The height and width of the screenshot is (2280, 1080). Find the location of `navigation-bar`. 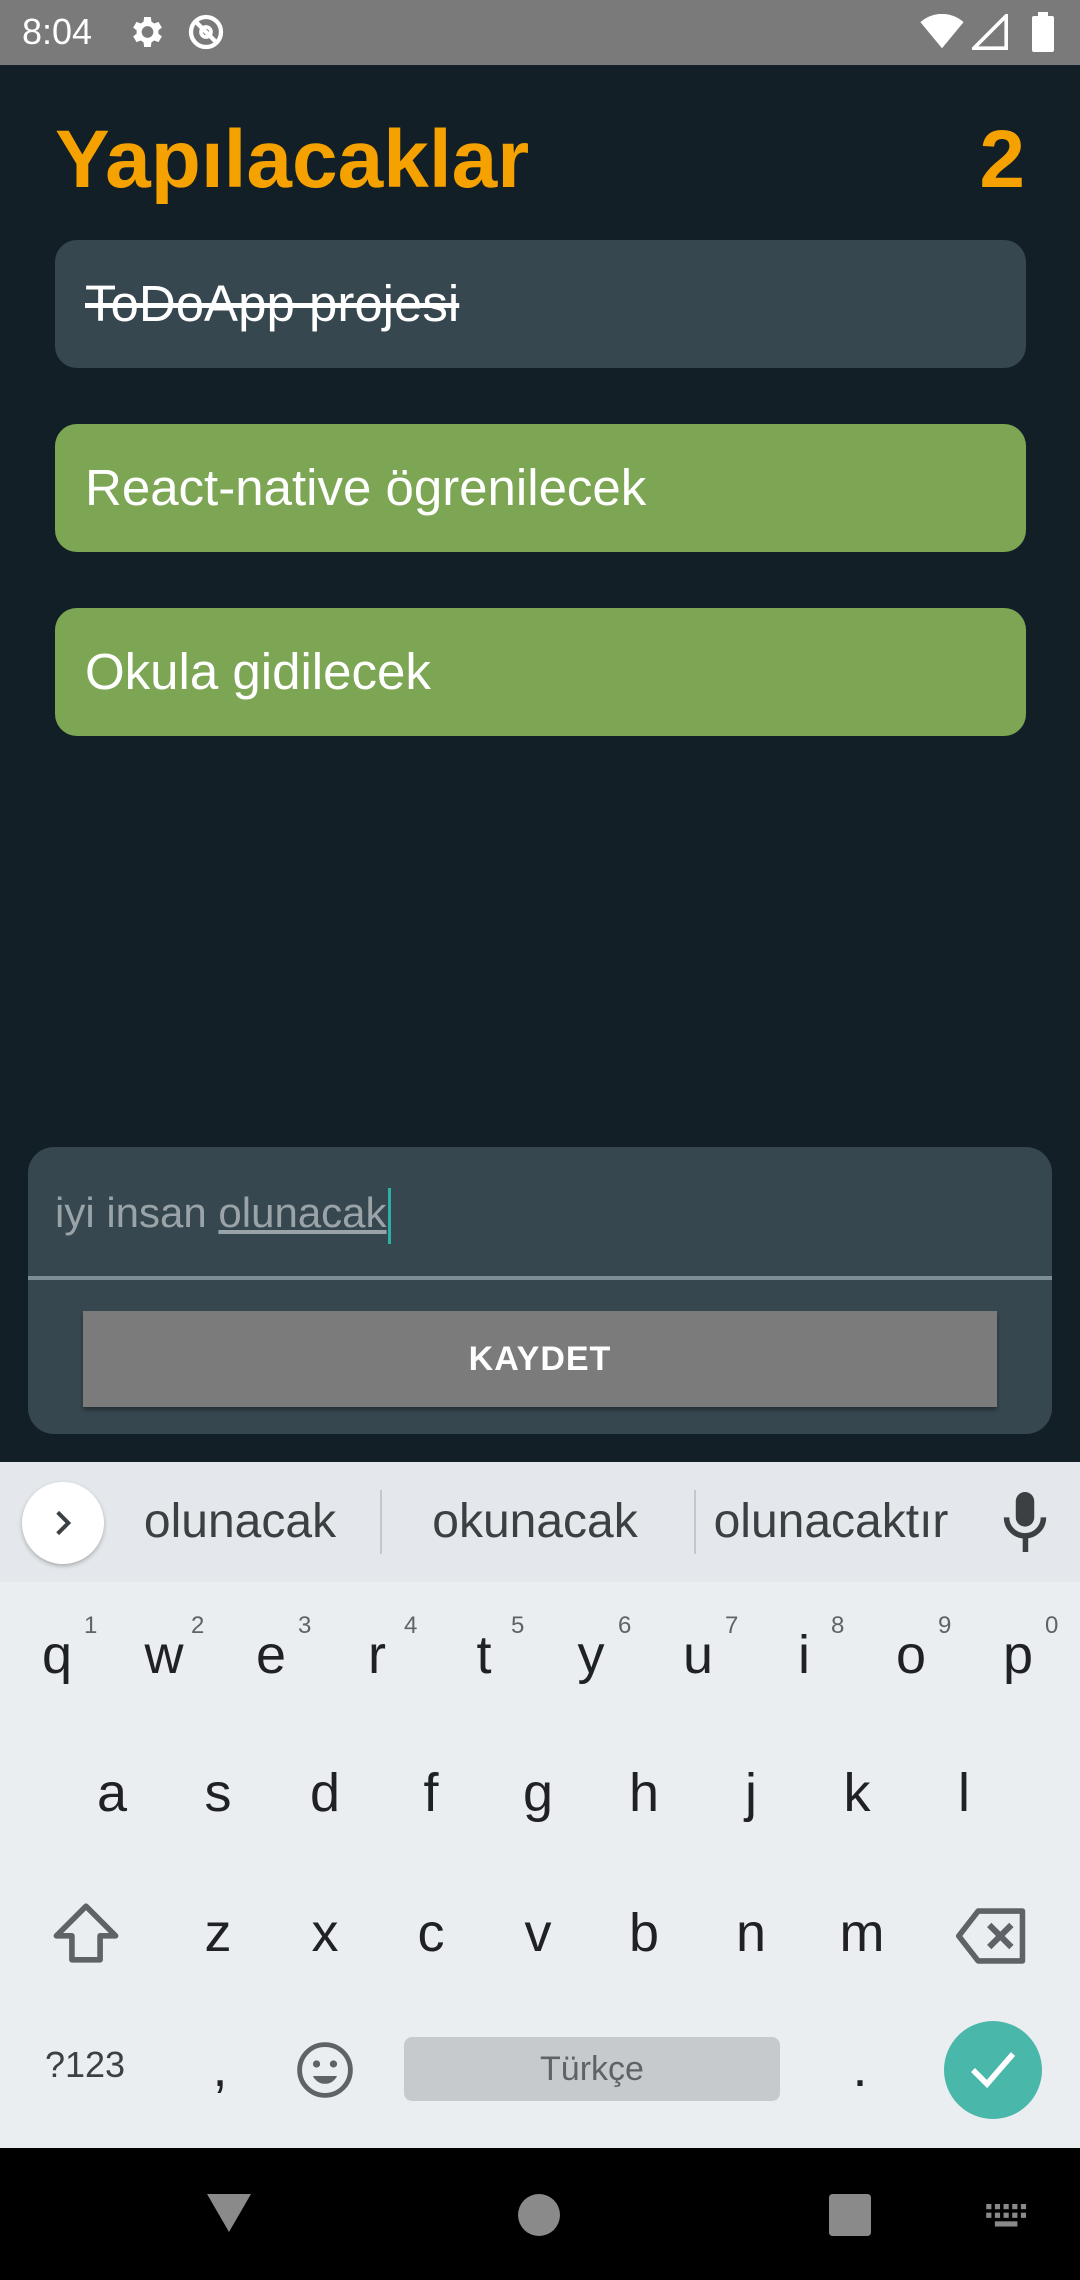

navigation-bar is located at coordinates (540, 2214).